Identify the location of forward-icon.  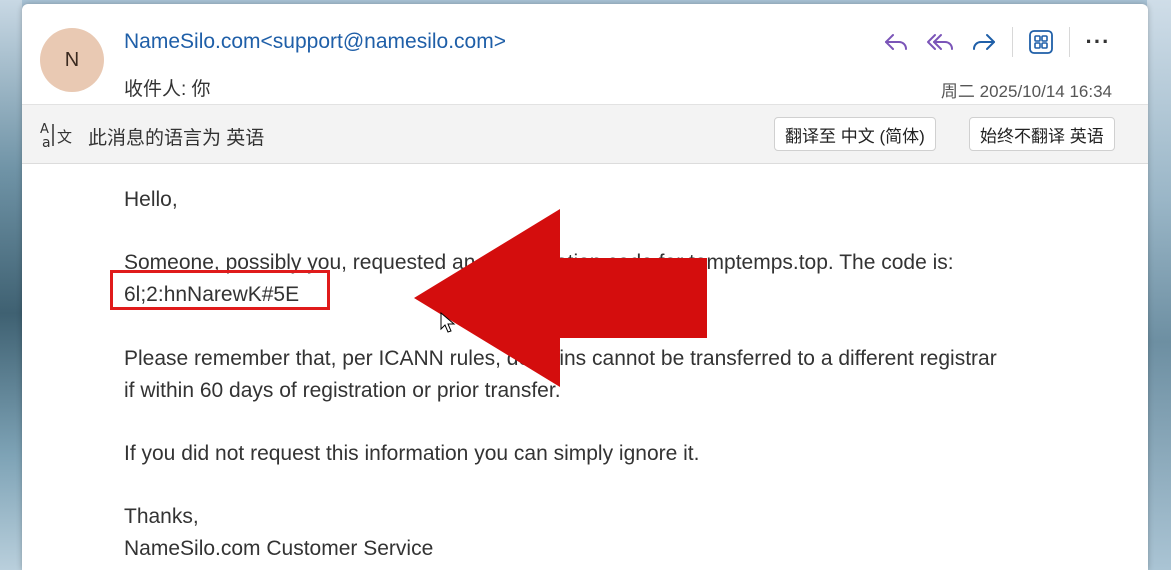
(984, 42).